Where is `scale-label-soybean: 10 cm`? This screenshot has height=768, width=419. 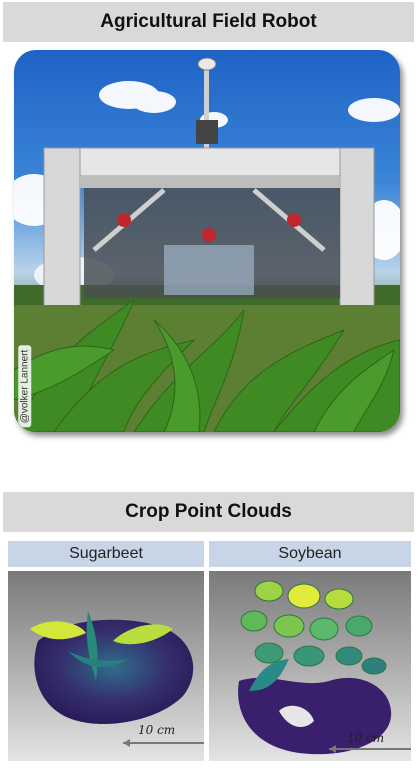 scale-label-soybean: 10 cm is located at coordinates (366, 738).